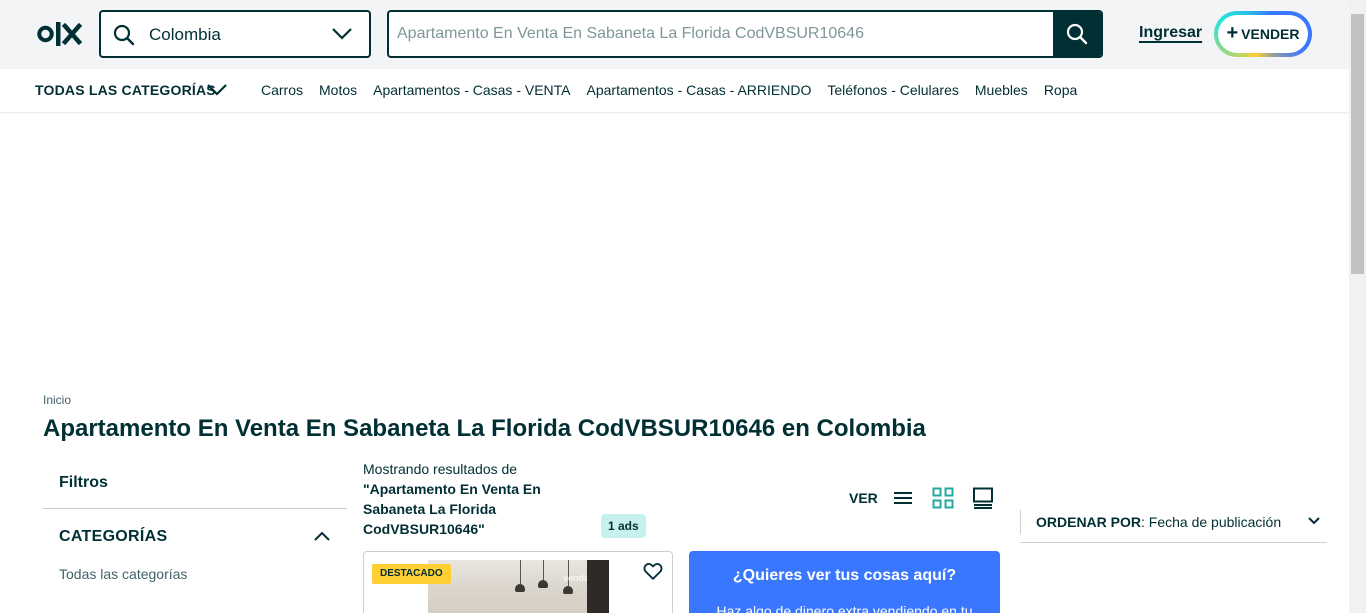 The width and height of the screenshot is (1366, 613). Describe the element at coordinates (1357, 306) in the screenshot. I see `page-scrollbar` at that location.